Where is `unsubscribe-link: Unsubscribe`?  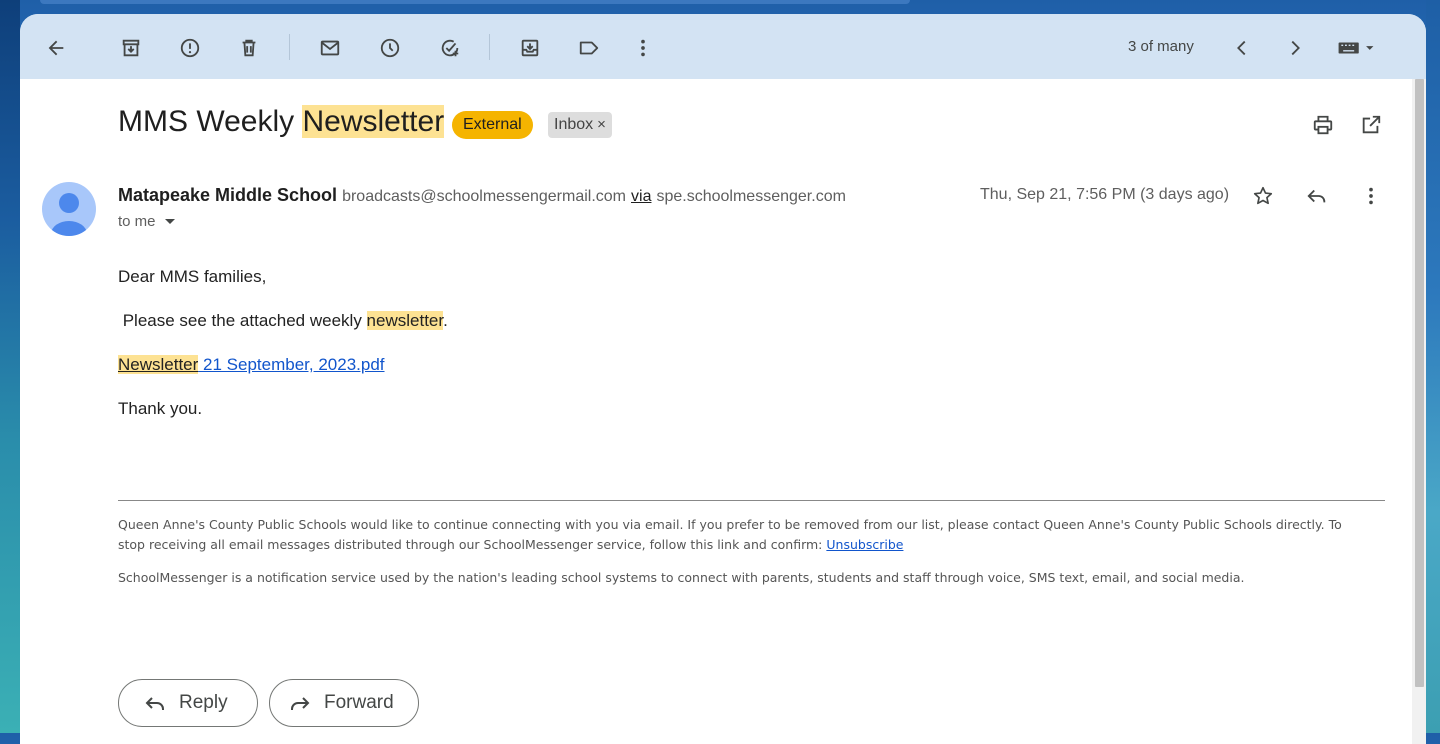 unsubscribe-link: Unsubscribe is located at coordinates (864, 544).